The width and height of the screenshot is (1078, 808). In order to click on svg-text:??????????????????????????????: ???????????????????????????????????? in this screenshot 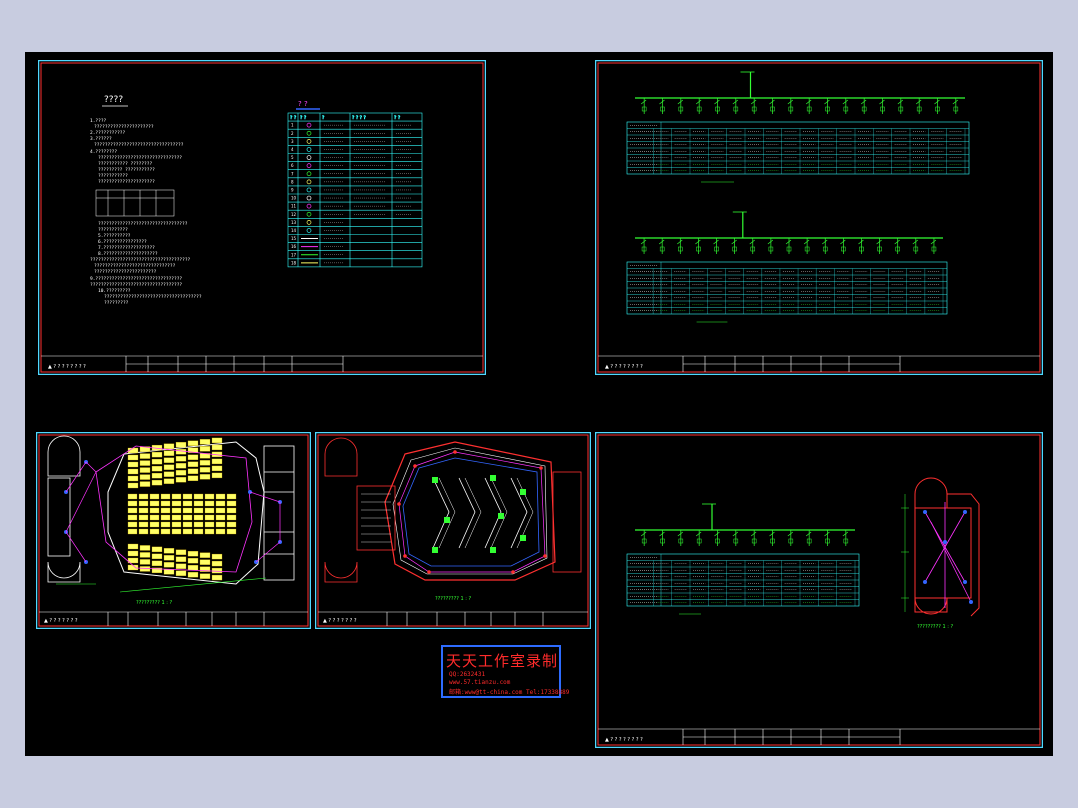, I will do `click(153, 297)`.